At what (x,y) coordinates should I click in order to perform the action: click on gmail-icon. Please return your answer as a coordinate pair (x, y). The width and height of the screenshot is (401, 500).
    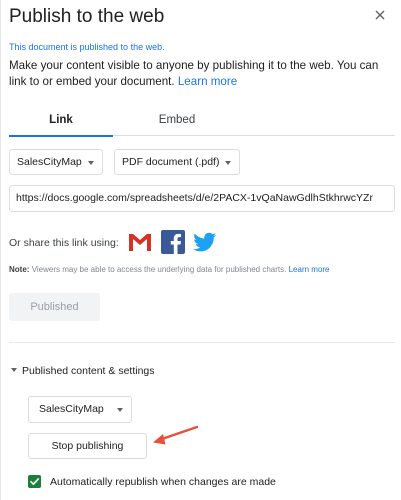
    Looking at the image, I should click on (140, 244).